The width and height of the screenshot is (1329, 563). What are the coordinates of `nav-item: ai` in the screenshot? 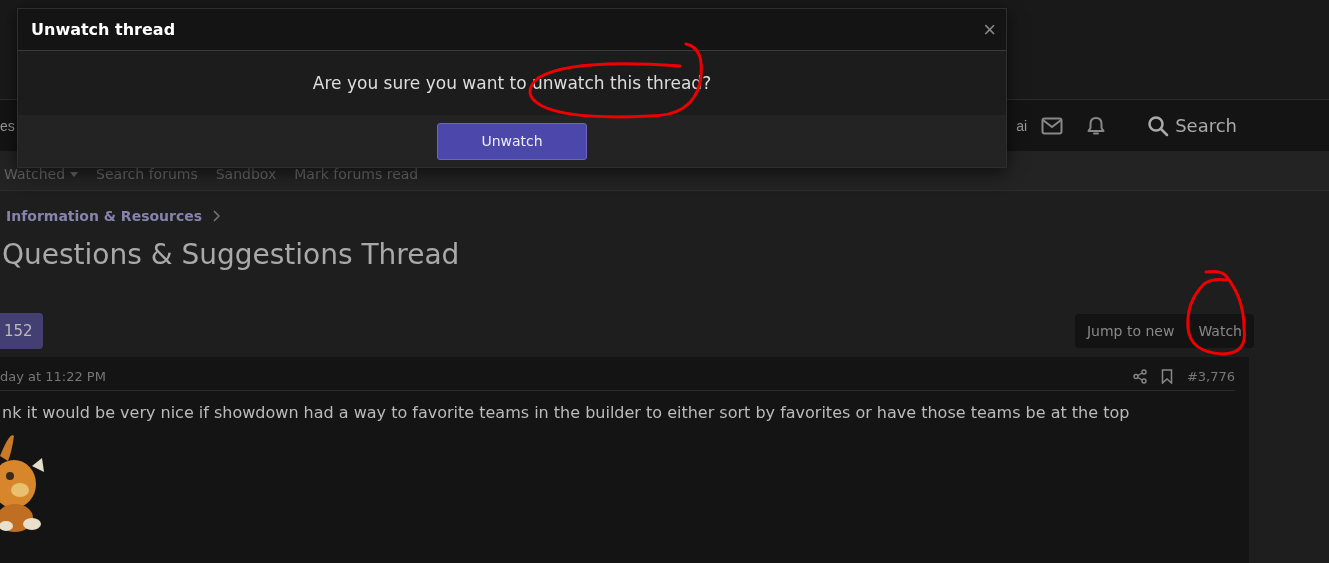 It's located at (1022, 125).